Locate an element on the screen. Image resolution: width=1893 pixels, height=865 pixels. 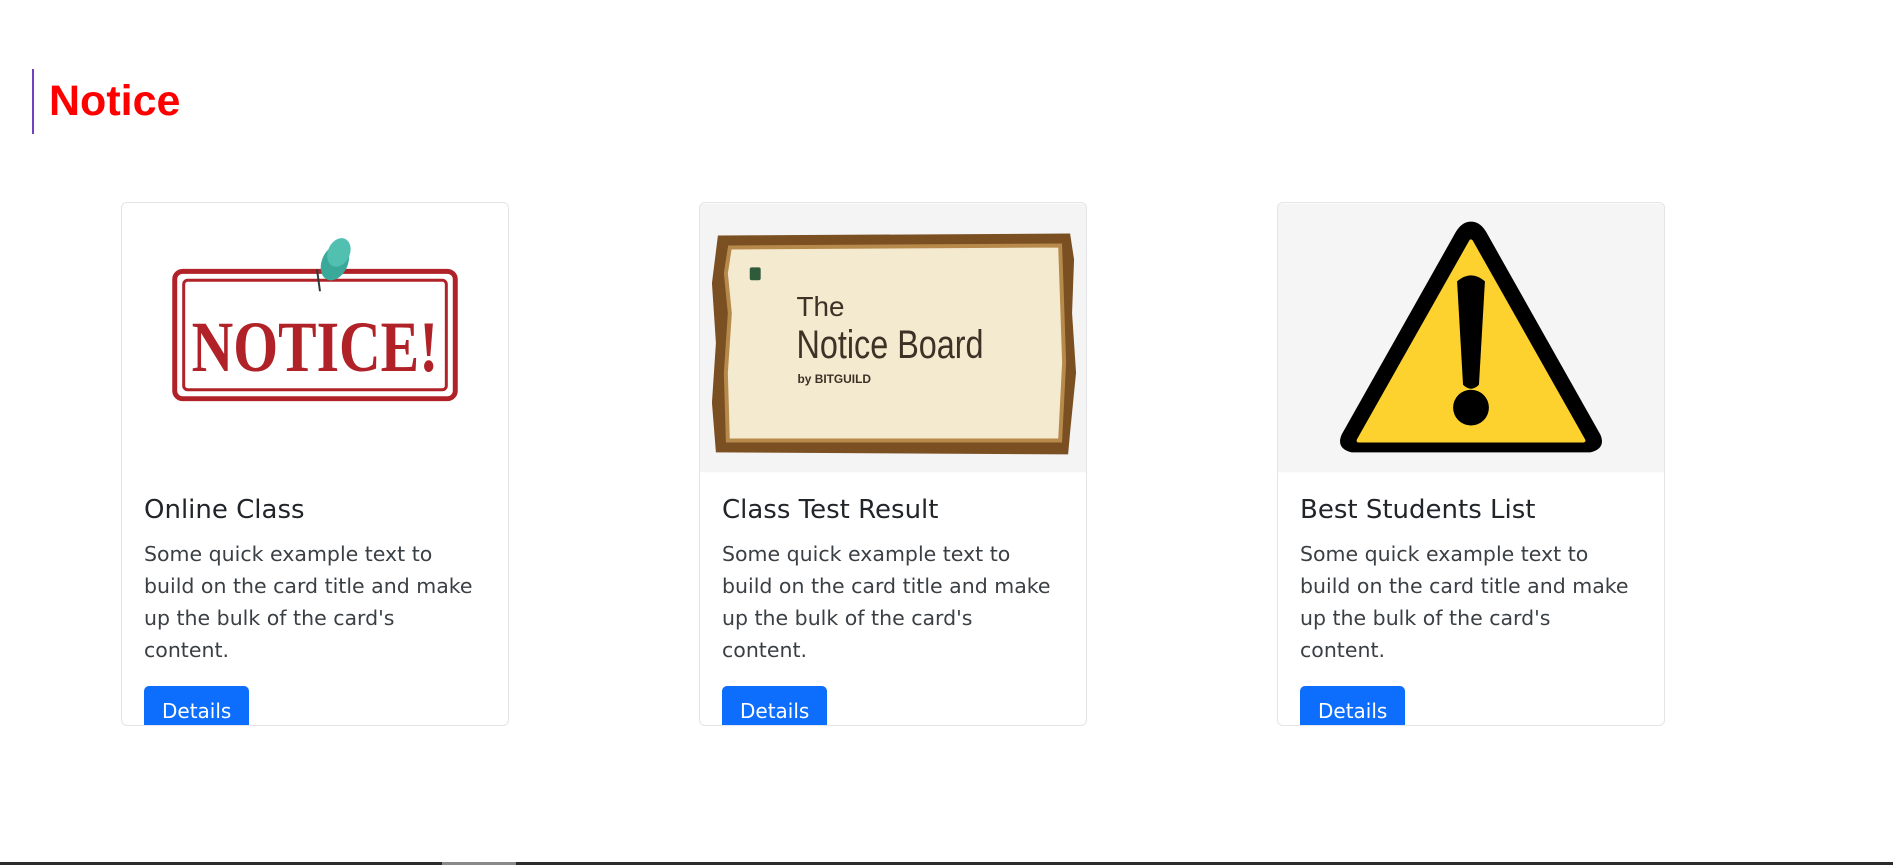
parchment-board-icon: The Notice Board by BITGUILD is located at coordinates (893, 338).